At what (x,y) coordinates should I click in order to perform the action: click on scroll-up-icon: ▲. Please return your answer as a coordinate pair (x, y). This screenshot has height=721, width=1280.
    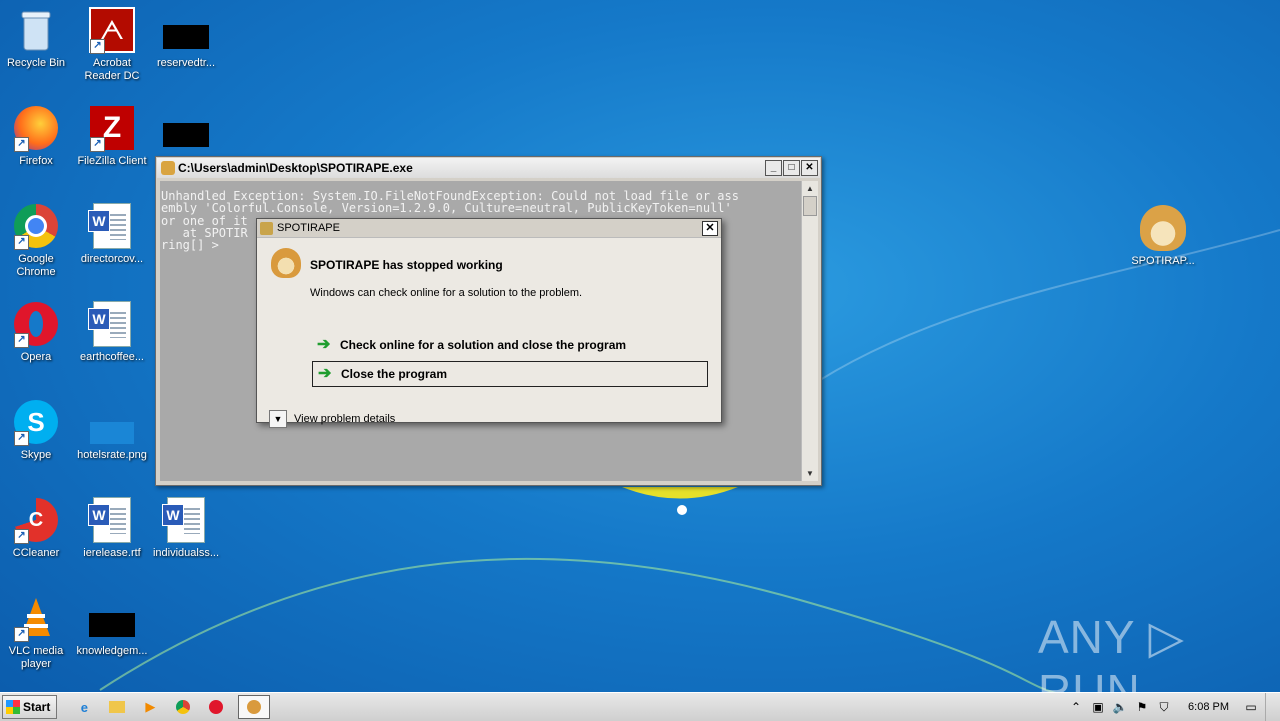
    Looking at the image, I should click on (810, 188).